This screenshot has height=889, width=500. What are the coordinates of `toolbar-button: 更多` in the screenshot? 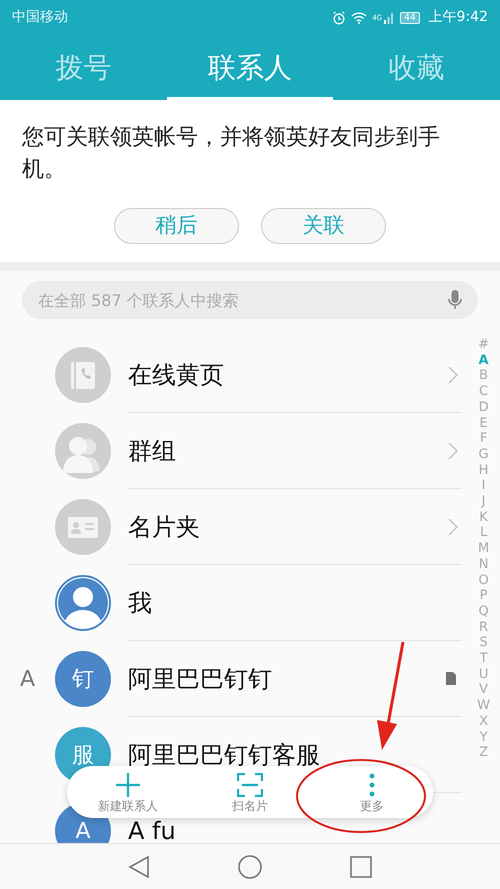 It's located at (372, 792).